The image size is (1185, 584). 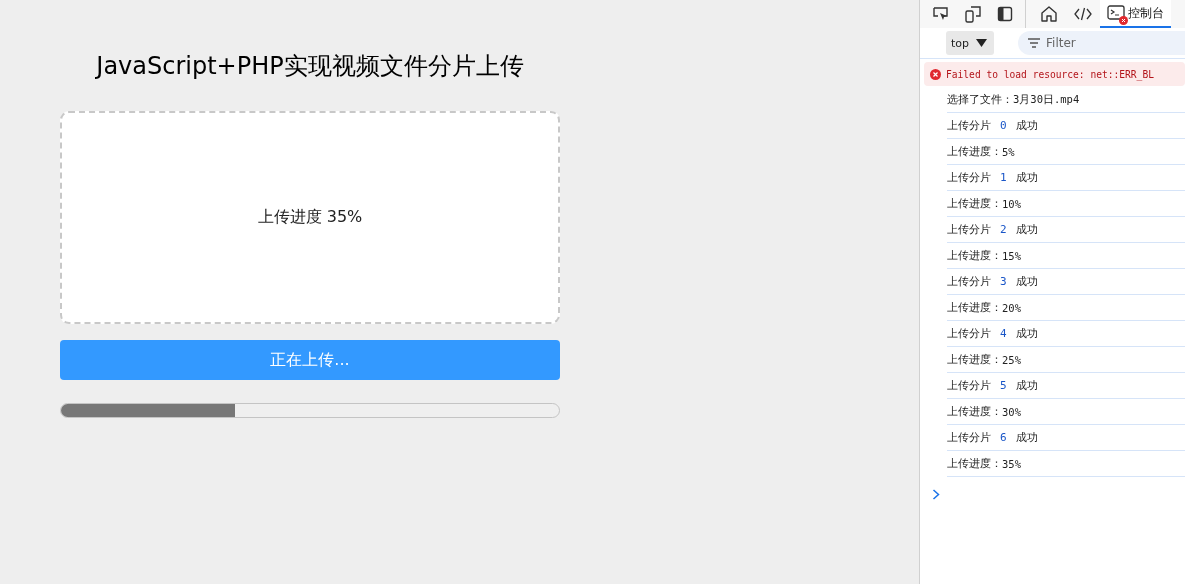 I want to click on log-number: 3, so click(x=1003, y=281).